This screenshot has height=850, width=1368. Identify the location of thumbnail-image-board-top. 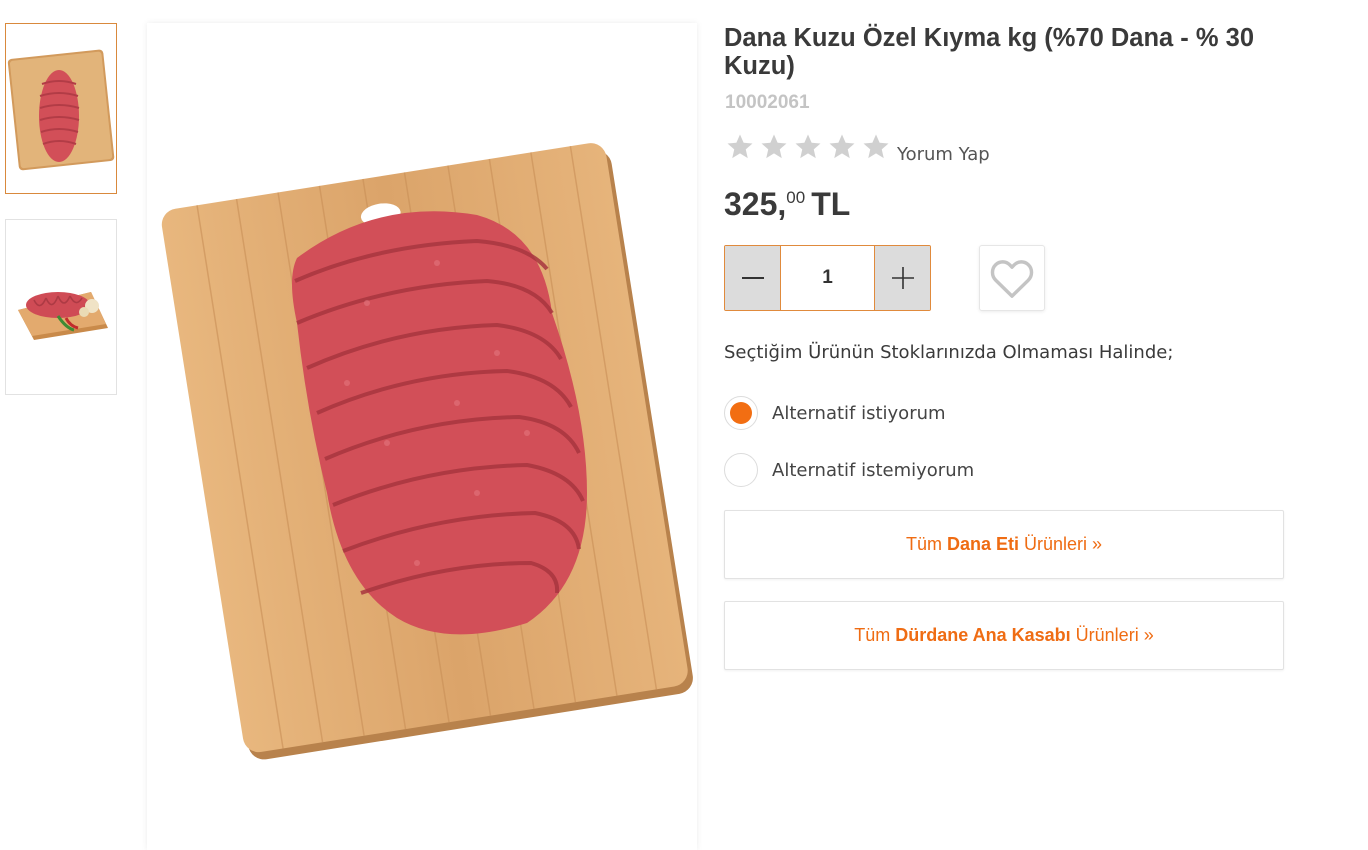
(61, 110).